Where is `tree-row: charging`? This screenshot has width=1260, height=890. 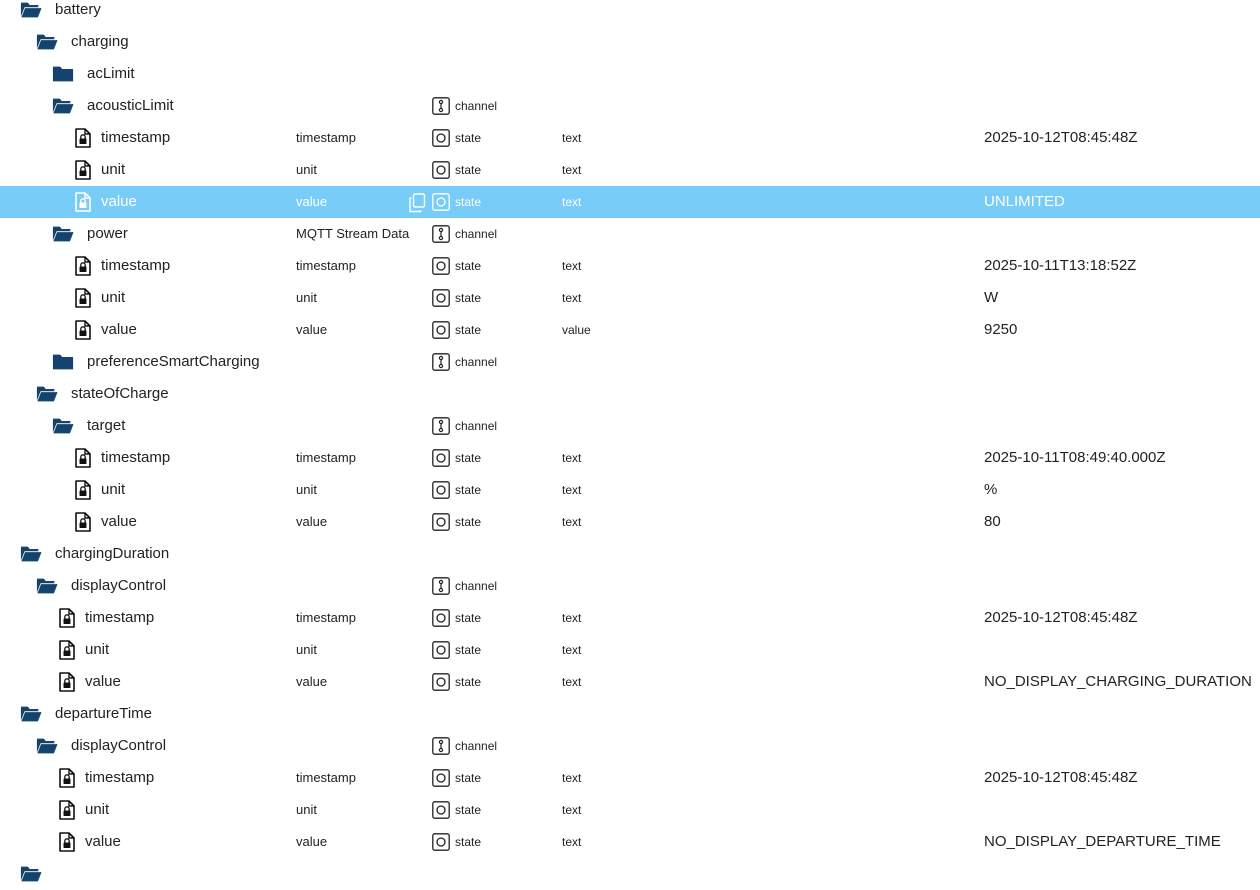
tree-row: charging is located at coordinates (630, 42).